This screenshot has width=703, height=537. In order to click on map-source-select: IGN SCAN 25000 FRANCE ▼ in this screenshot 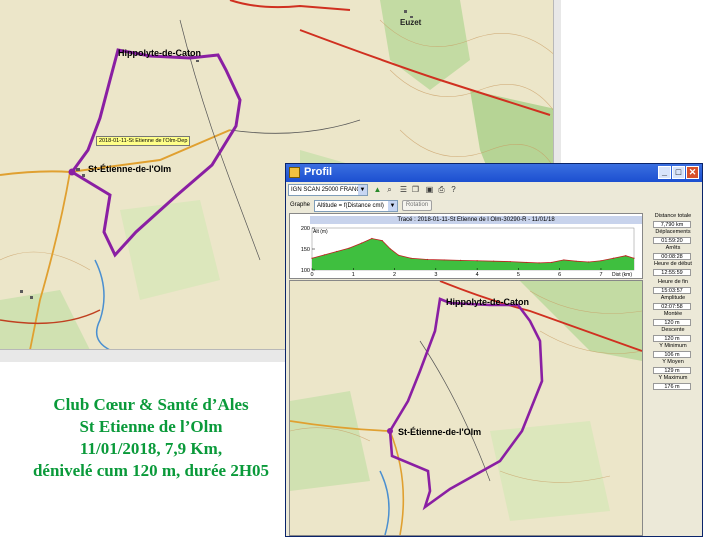, I will do `click(328, 190)`.